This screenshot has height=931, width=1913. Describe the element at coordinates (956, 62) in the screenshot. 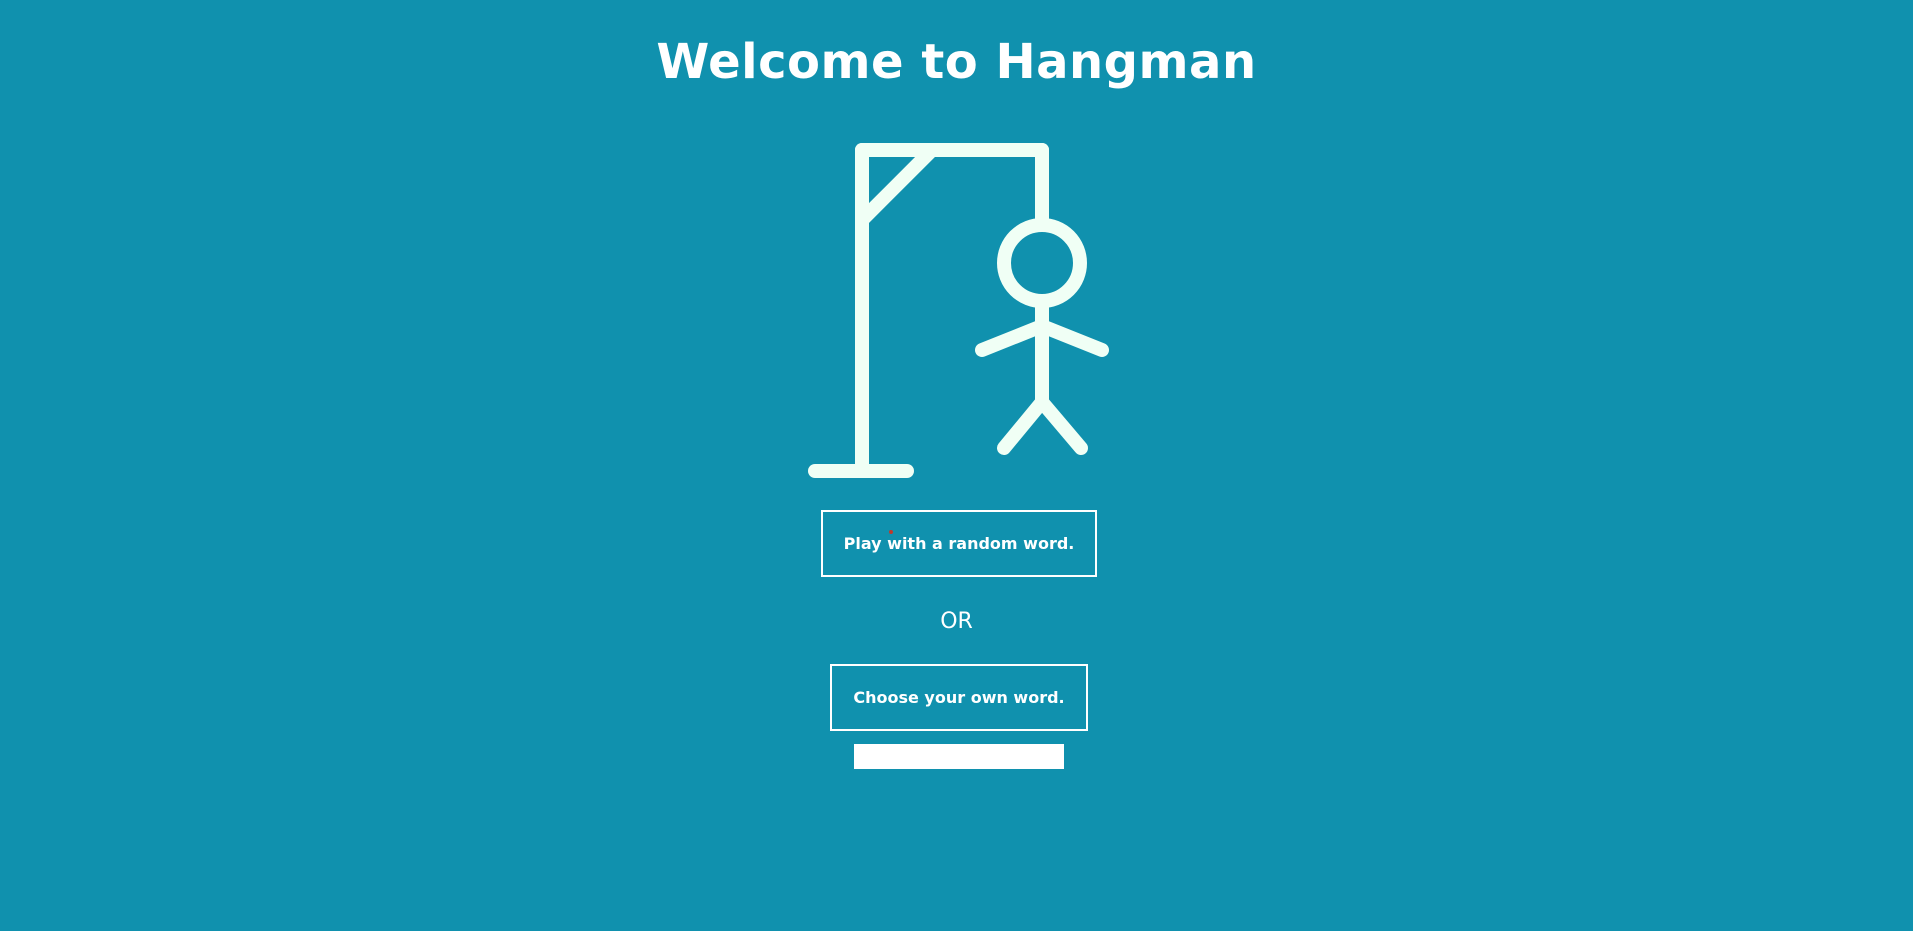

I see `page-title: Welcome to Hangman` at that location.